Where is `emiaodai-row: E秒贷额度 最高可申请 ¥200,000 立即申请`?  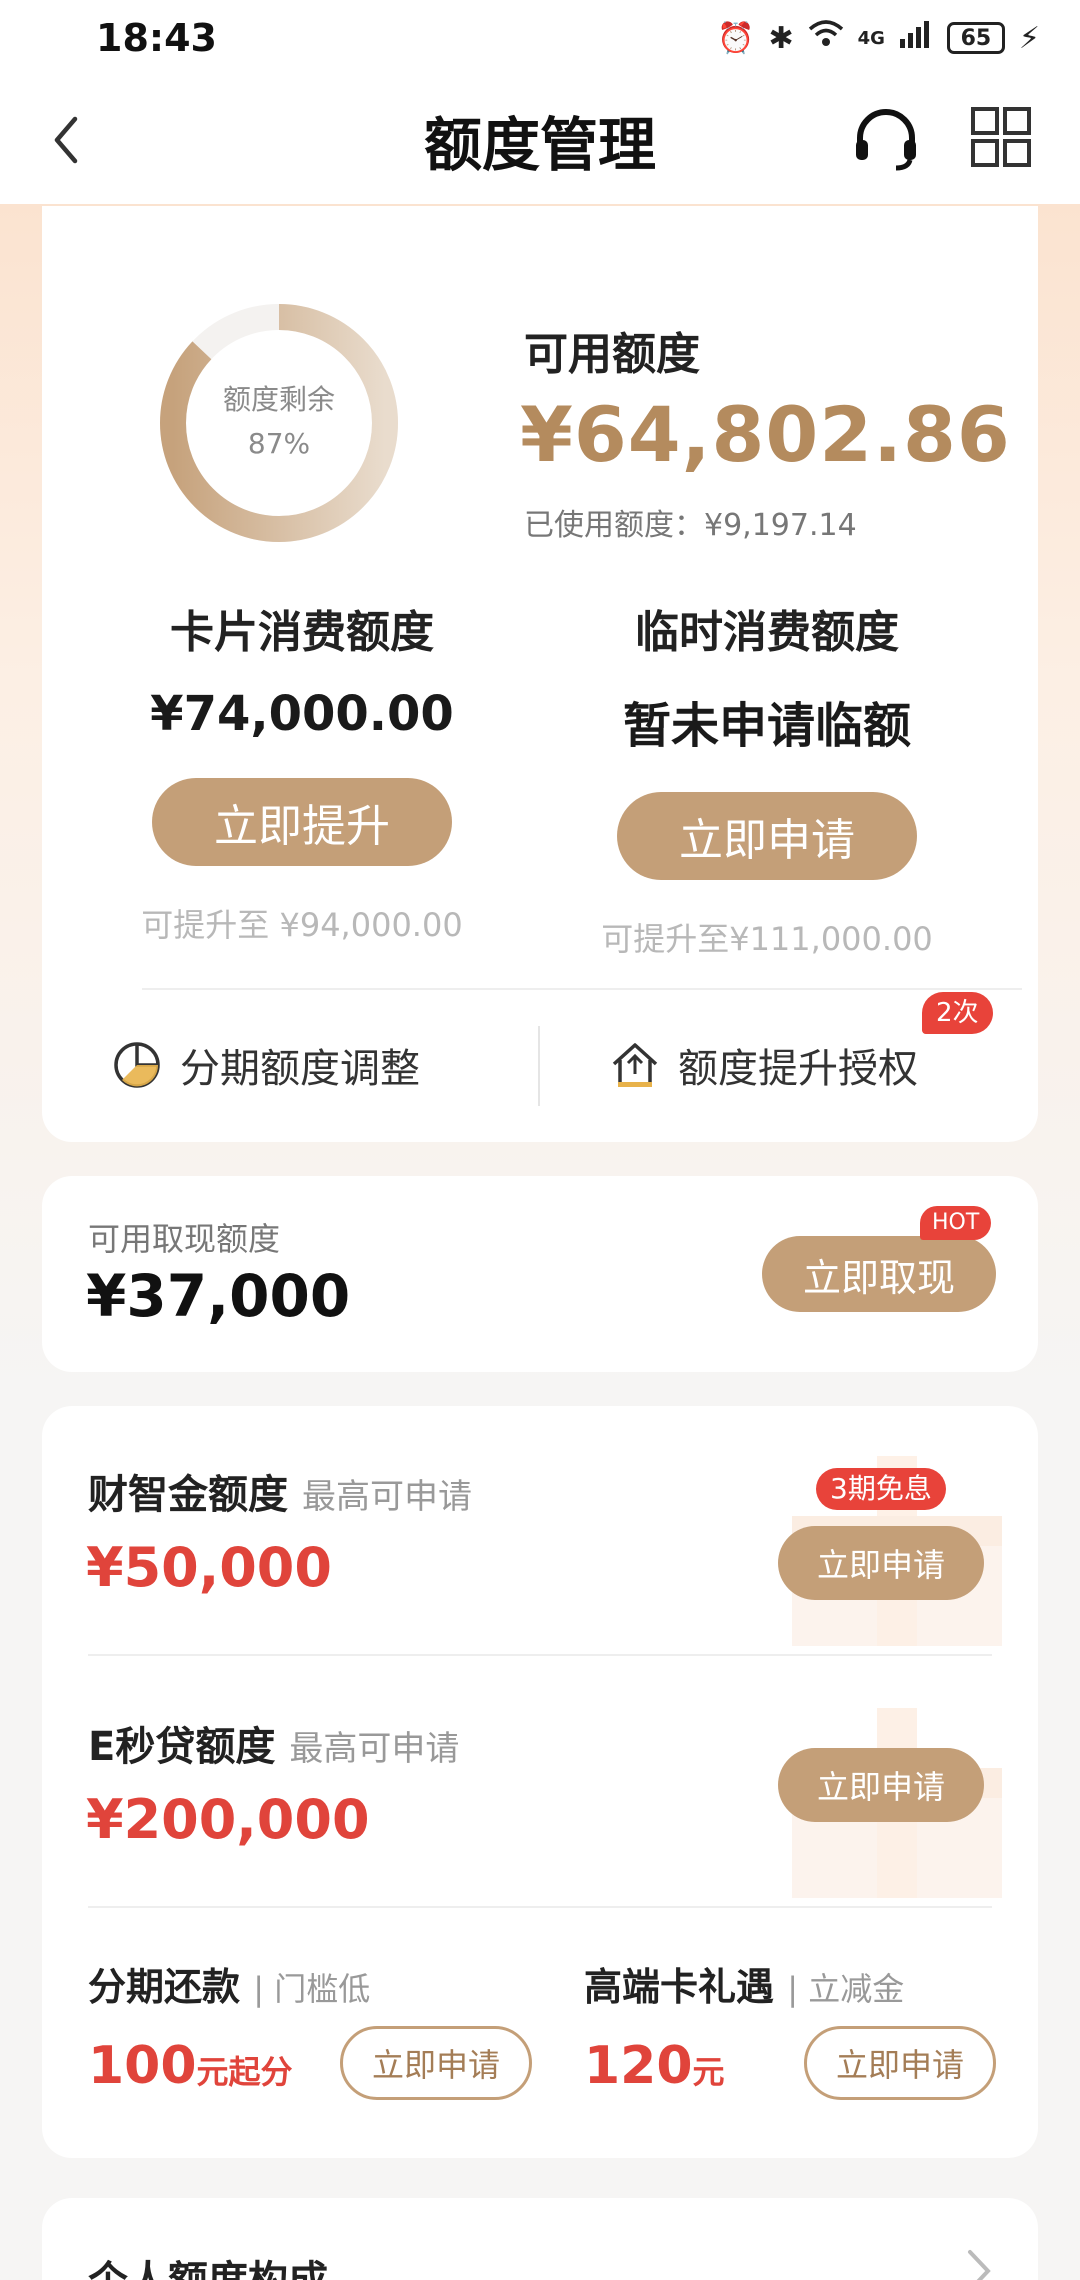
emiaodai-row: E秒贷额度 最高可申请 ¥200,000 立即申请 is located at coordinates (540, 1783).